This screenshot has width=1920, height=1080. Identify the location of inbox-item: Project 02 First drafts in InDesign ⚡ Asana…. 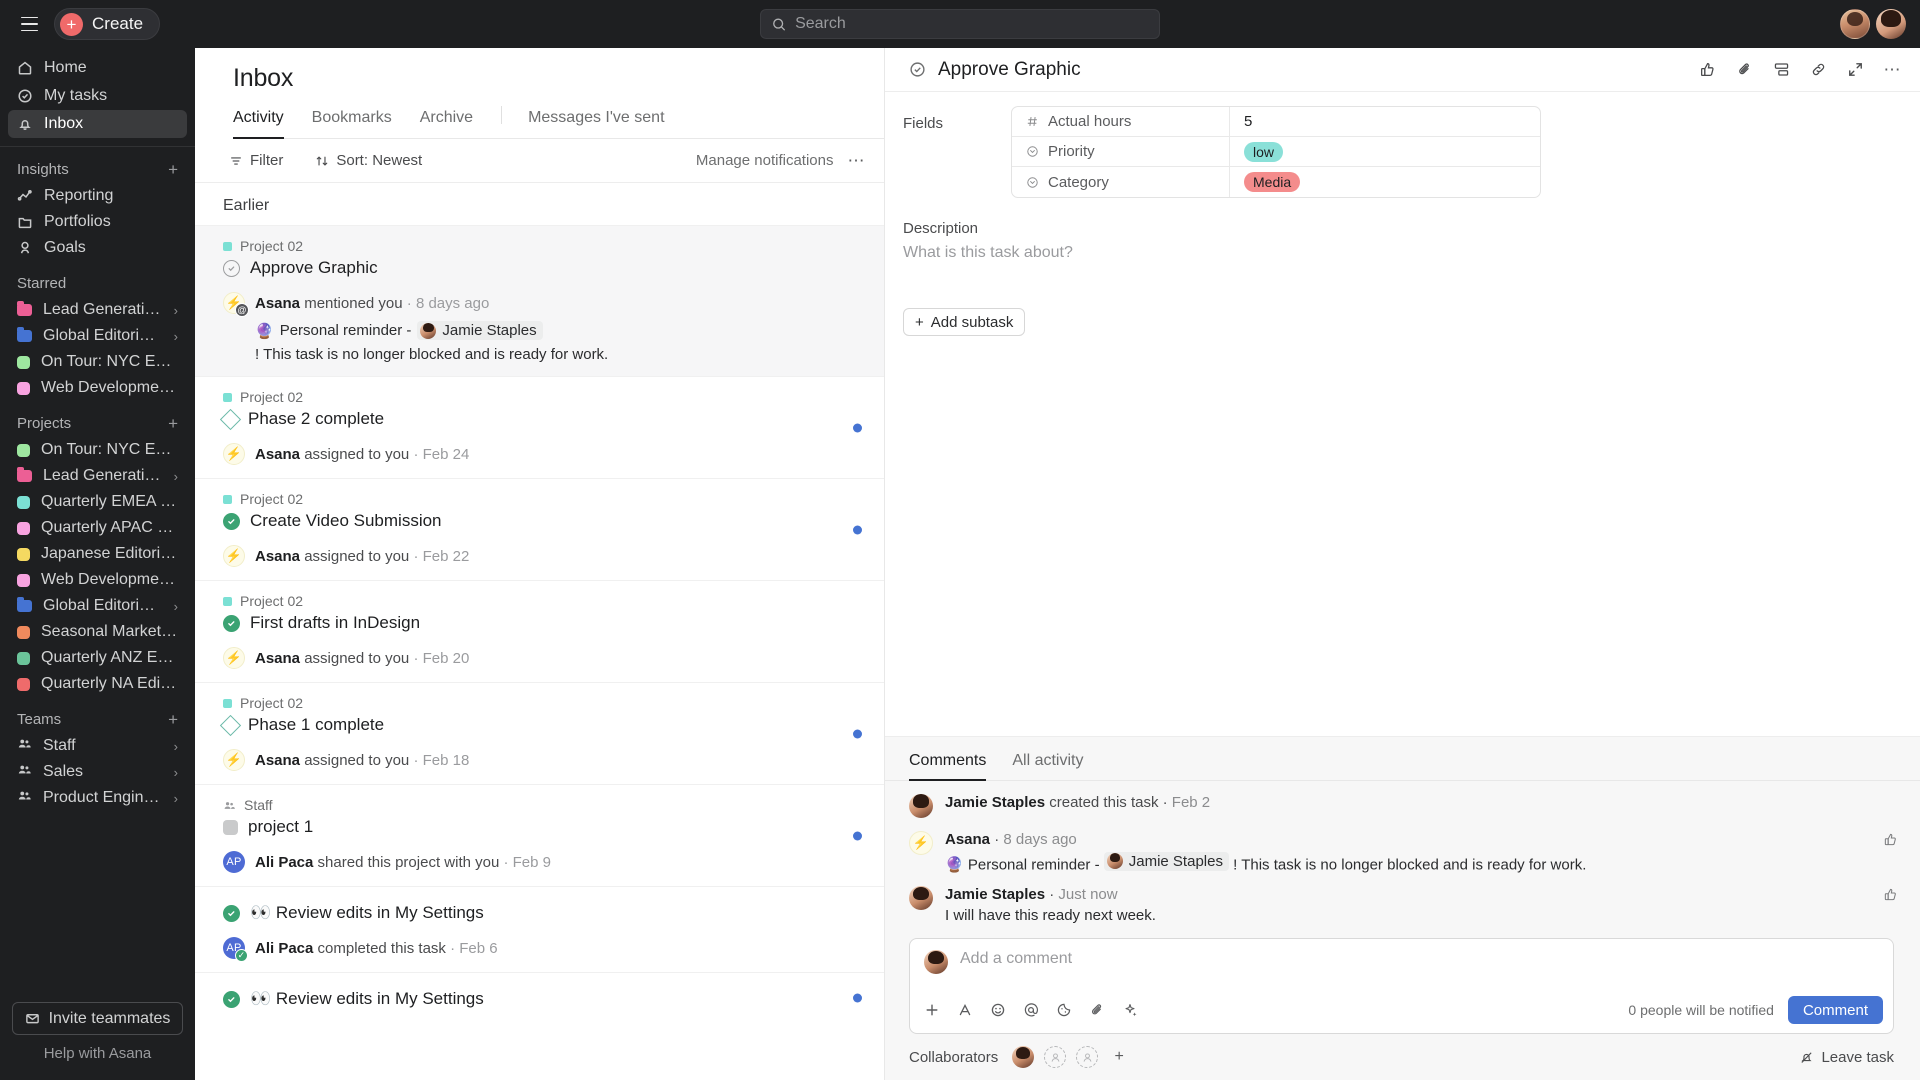
(539, 631).